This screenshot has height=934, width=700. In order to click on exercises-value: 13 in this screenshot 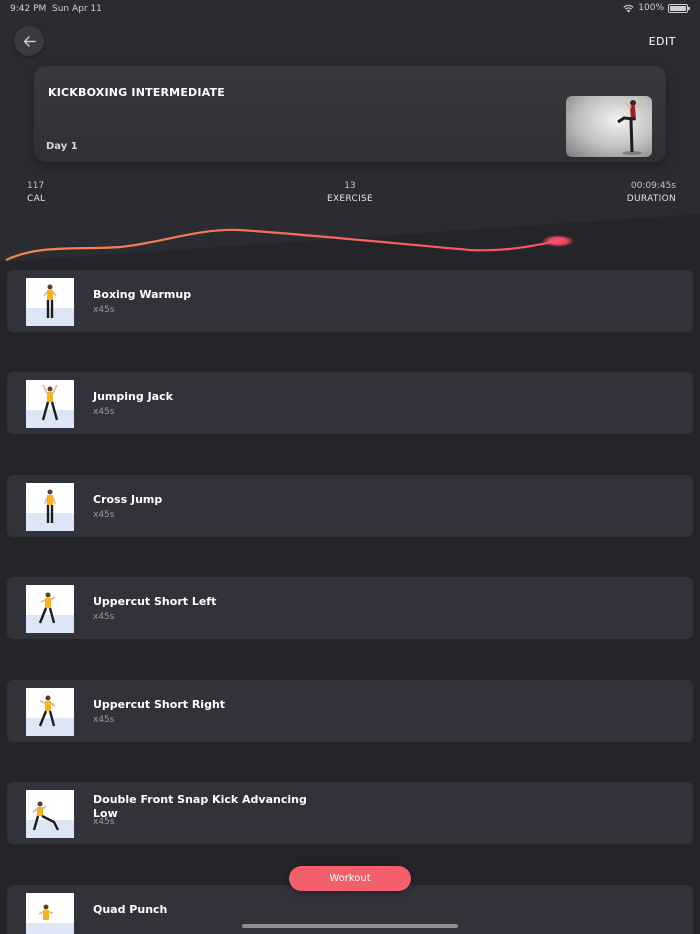, I will do `click(350, 186)`.